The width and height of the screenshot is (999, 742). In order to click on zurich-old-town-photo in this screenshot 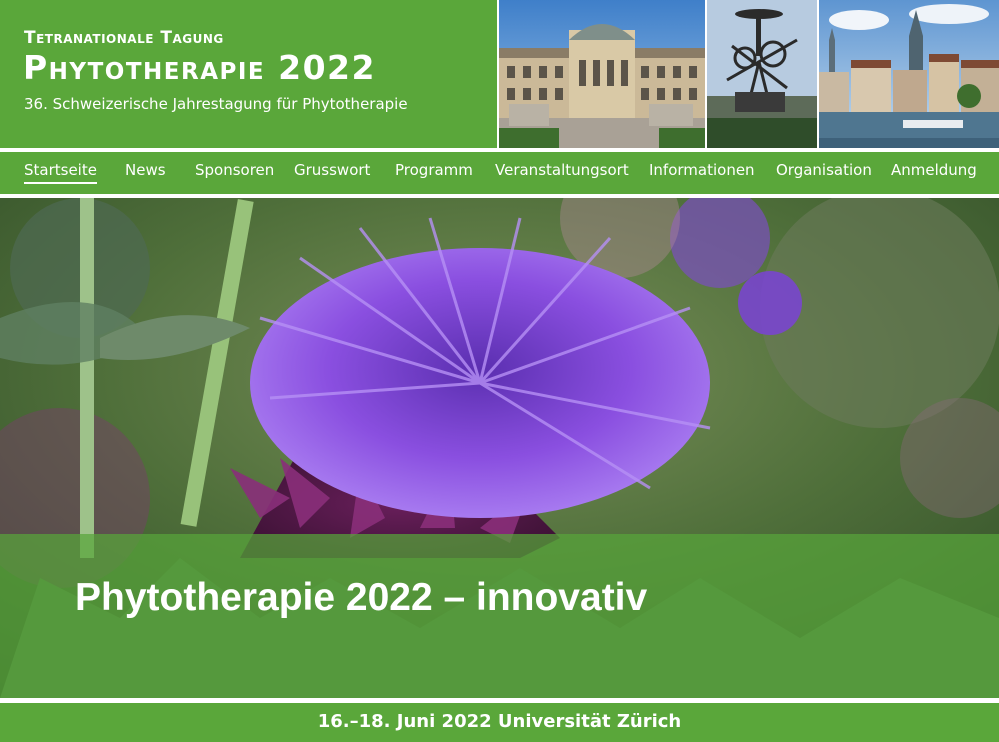, I will do `click(909, 74)`.